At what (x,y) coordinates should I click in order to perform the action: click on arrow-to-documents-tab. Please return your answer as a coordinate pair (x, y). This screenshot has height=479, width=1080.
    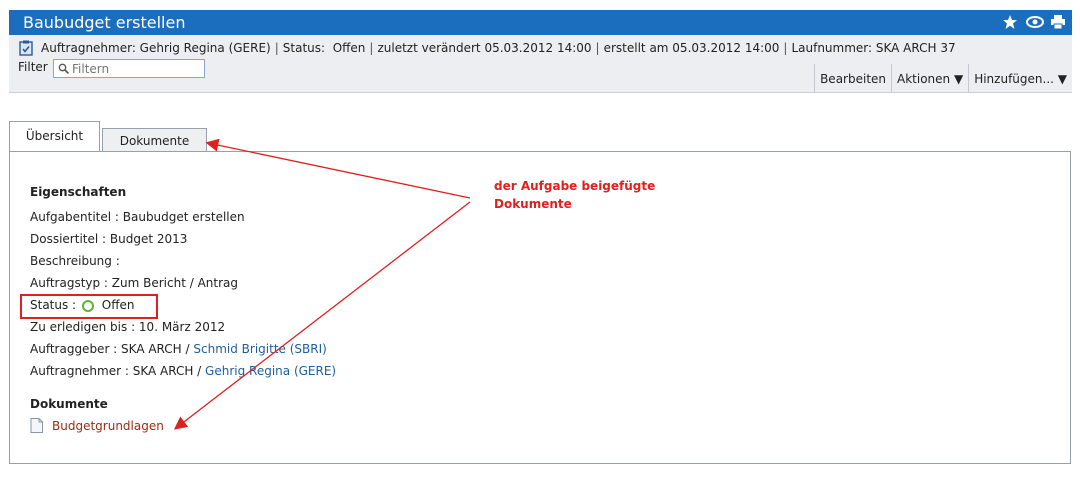
    Looking at the image, I should click on (338, 168).